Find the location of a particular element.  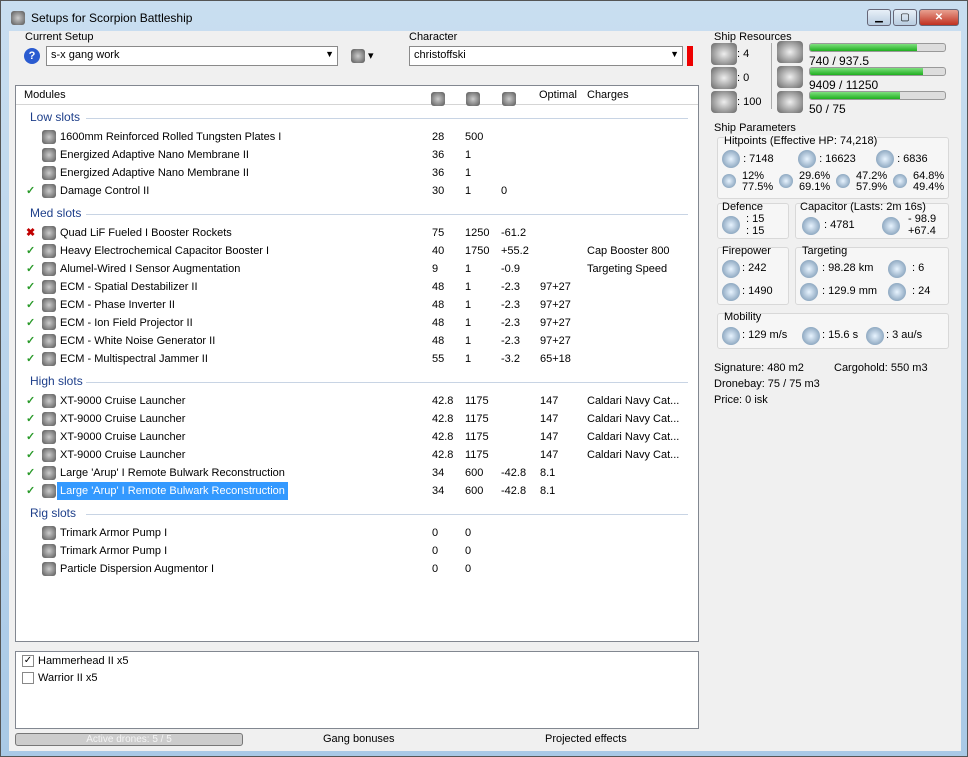

gang-bonuses-tab: Gang bonuses is located at coordinates (359, 739).